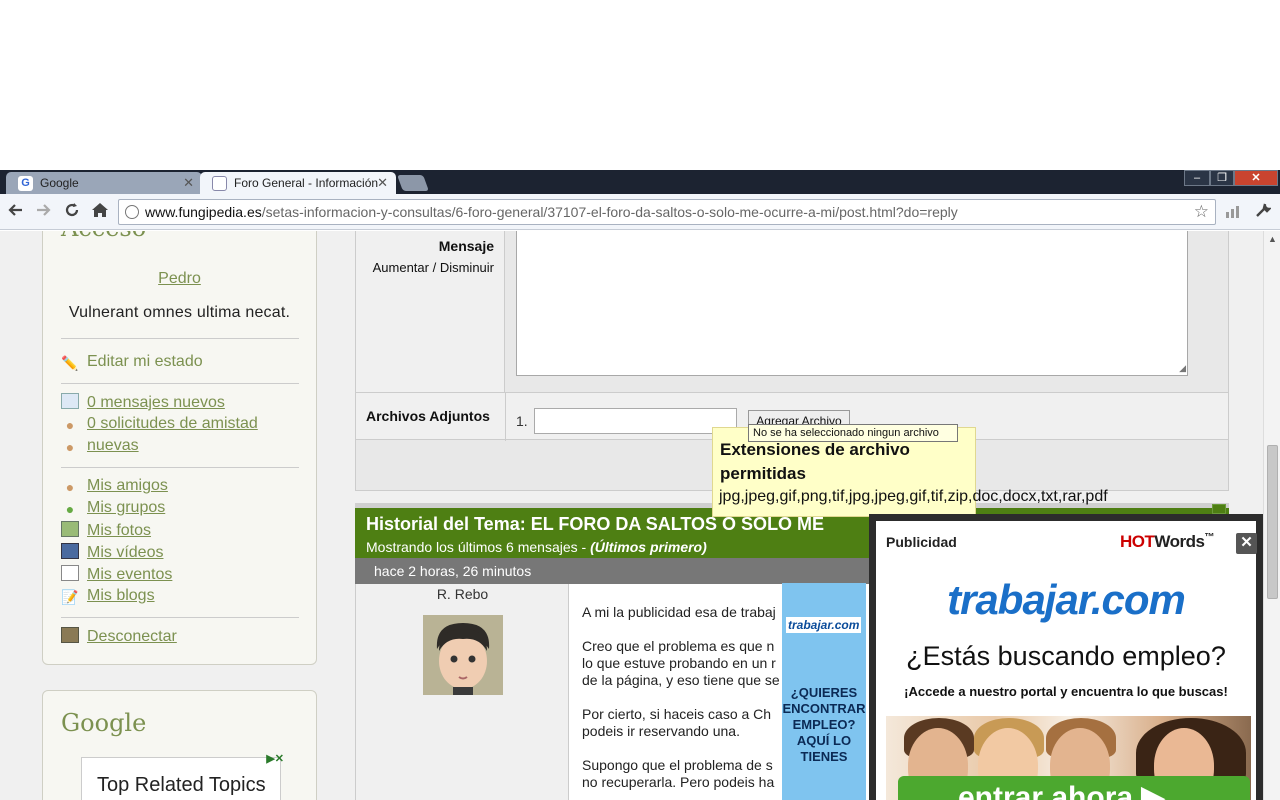 The image size is (1280, 800). What do you see at coordinates (1256, 178) in the screenshot?
I see `window-close-button: ✕` at bounding box center [1256, 178].